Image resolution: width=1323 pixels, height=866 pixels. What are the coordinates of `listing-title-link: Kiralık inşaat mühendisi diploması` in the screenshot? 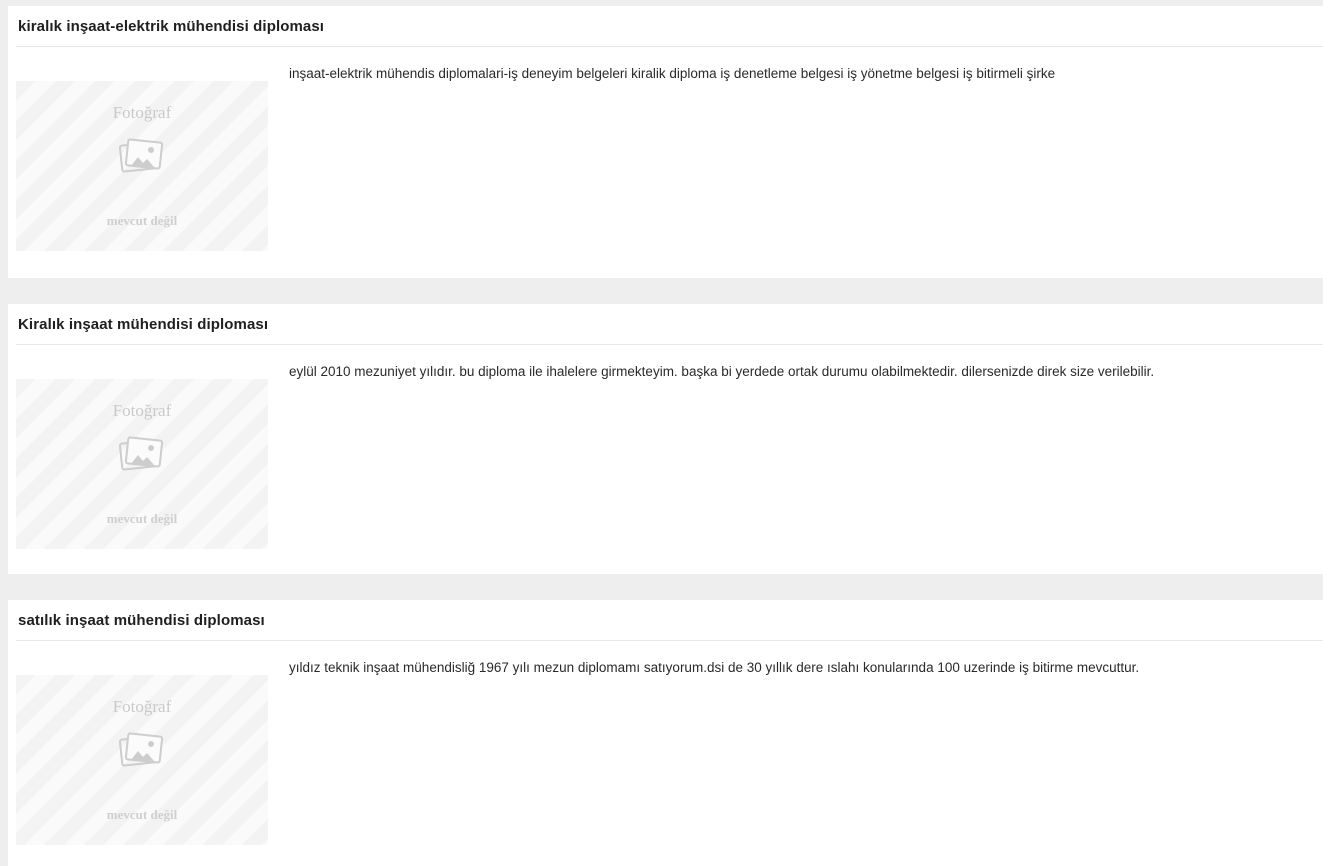 It's located at (143, 324).